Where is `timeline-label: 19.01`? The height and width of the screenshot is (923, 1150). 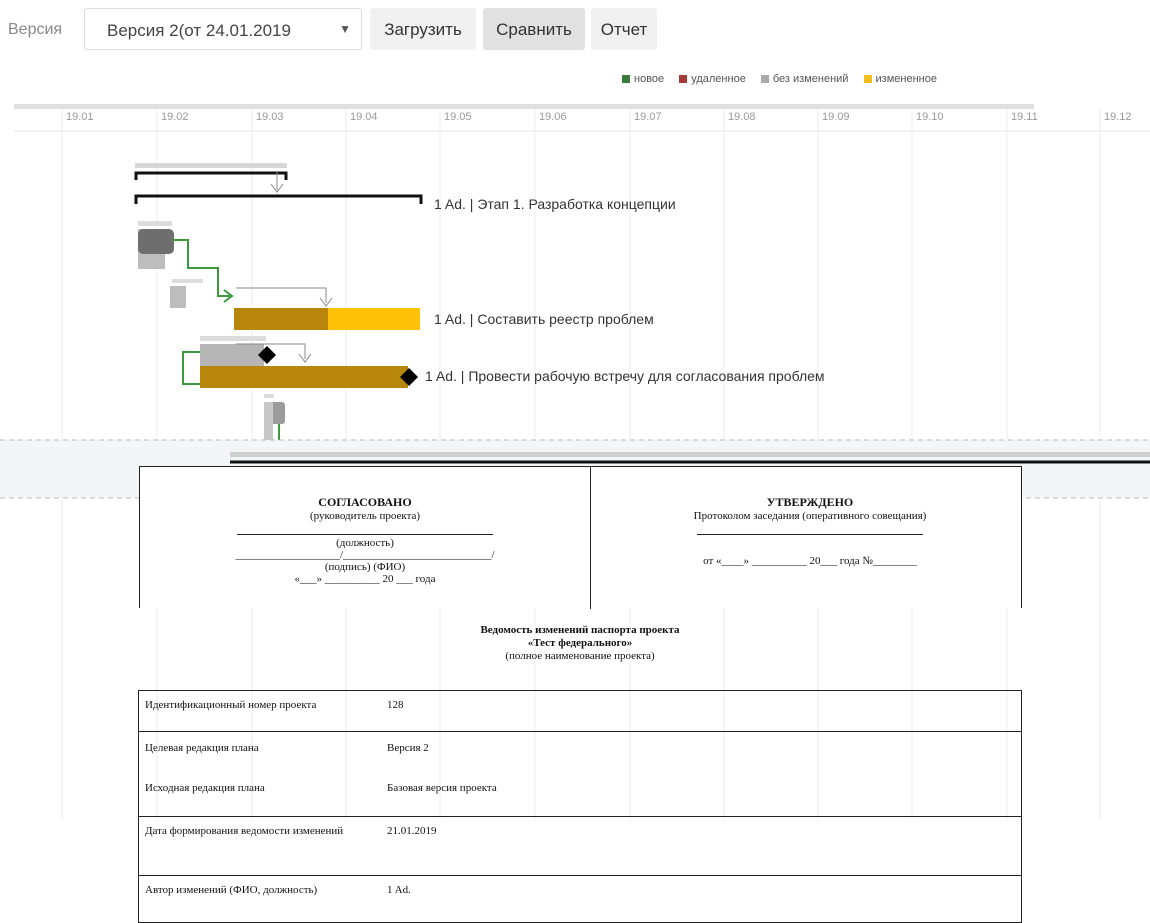
timeline-label: 19.01 is located at coordinates (80, 117).